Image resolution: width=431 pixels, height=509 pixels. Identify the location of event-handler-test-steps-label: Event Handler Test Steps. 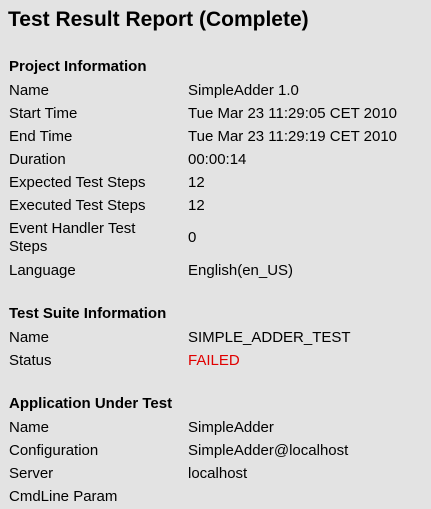
(72, 237).